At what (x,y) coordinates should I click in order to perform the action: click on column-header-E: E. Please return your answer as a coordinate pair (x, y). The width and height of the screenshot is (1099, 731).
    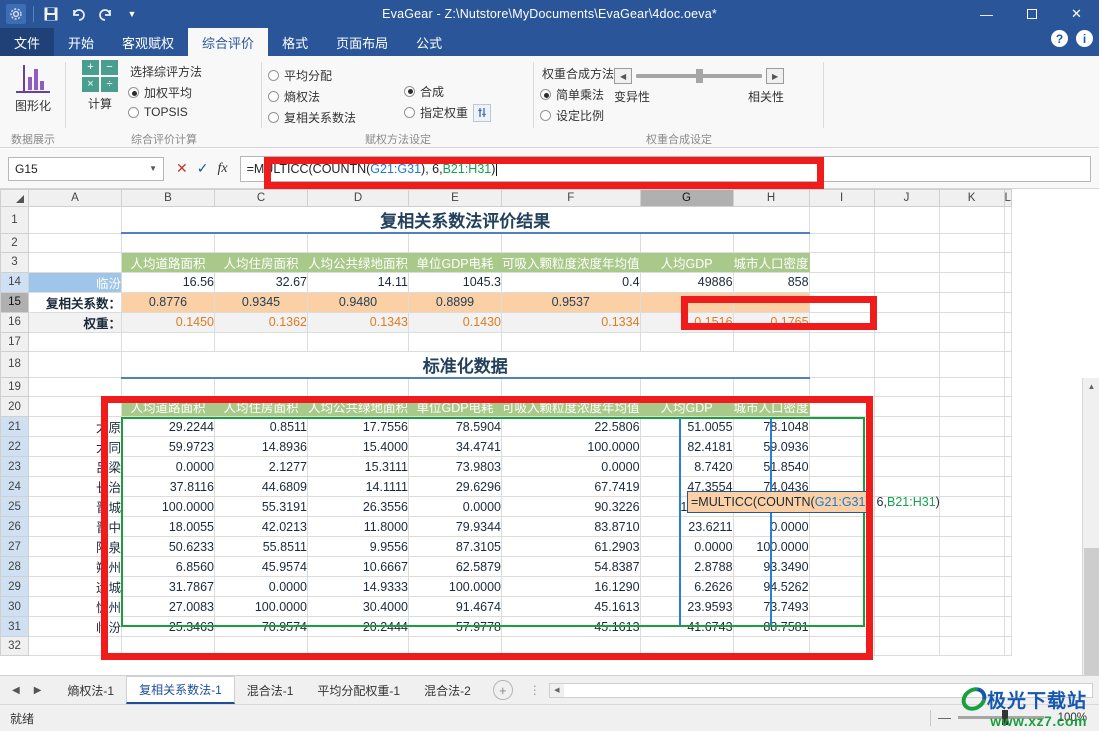
    Looking at the image, I should click on (455, 198).